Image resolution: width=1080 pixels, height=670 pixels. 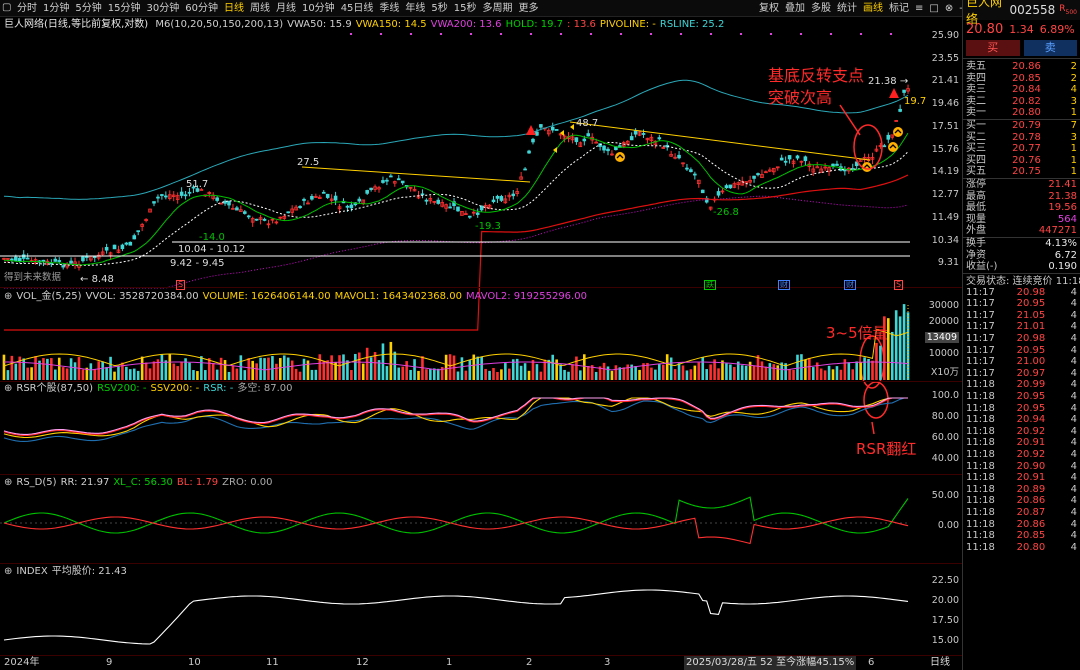 What do you see at coordinates (1021, 231) in the screenshot?
I see `stat-row: 外盘 447271` at bounding box center [1021, 231].